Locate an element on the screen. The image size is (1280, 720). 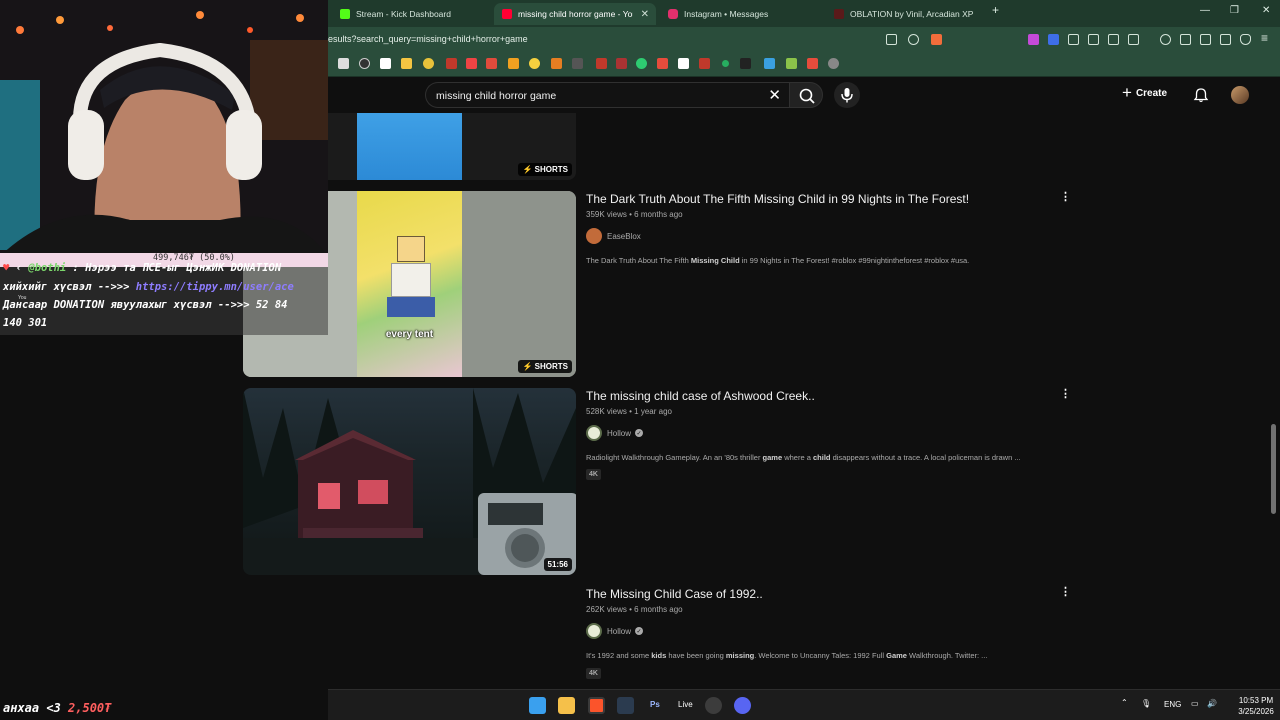
photoshop-icon: Ps is located at coordinates (655, 704).